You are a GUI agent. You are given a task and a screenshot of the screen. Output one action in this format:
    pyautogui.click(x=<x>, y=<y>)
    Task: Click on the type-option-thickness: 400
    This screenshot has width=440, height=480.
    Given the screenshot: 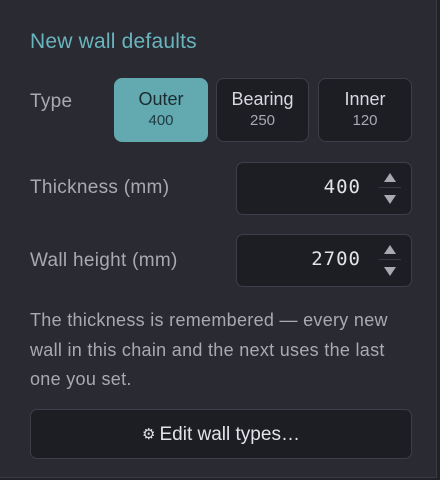 What is the action you would take?
    pyautogui.click(x=161, y=120)
    